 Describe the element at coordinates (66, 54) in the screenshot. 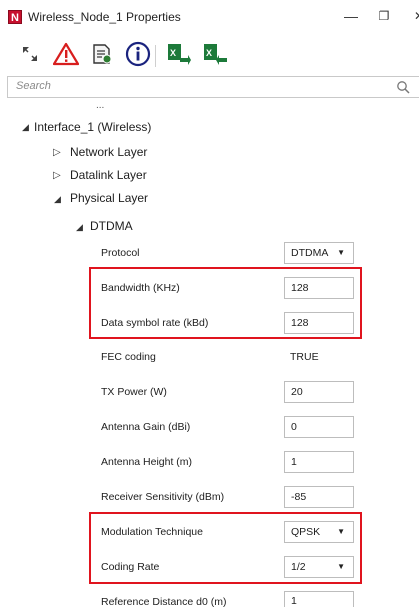

I see `warning-icon` at that location.